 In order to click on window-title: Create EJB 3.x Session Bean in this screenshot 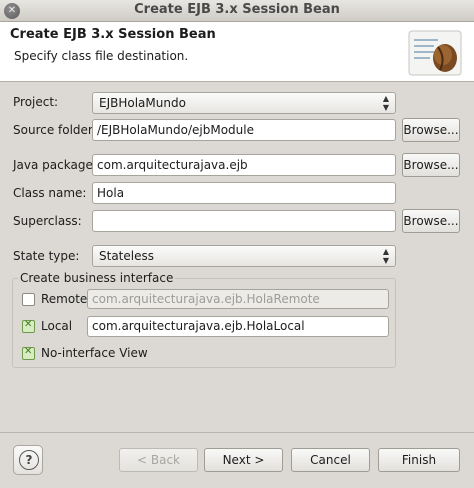, I will do `click(237, 9)`.